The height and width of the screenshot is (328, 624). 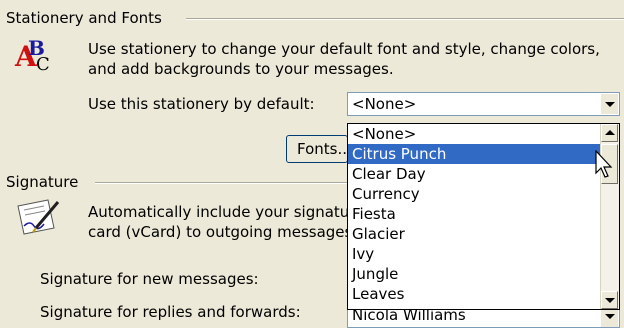 What do you see at coordinates (43, 64) in the screenshot?
I see `svg-text: C` at bounding box center [43, 64].